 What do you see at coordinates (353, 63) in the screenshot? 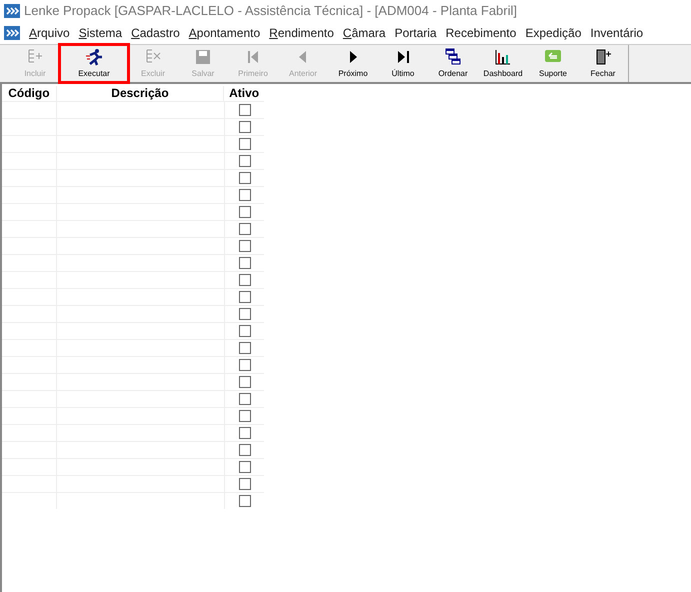
I see `toolbar-button: Próximo` at bounding box center [353, 63].